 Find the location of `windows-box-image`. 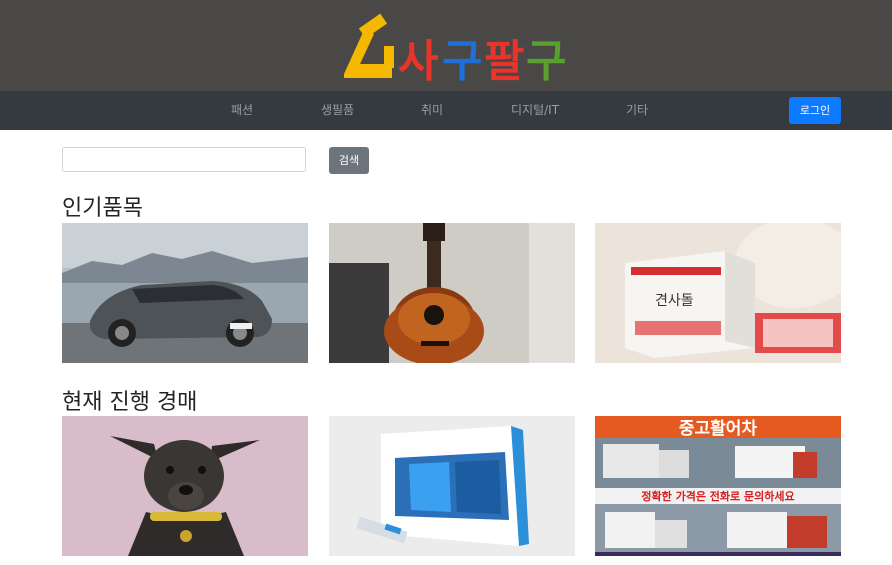

windows-box-image is located at coordinates (452, 486).